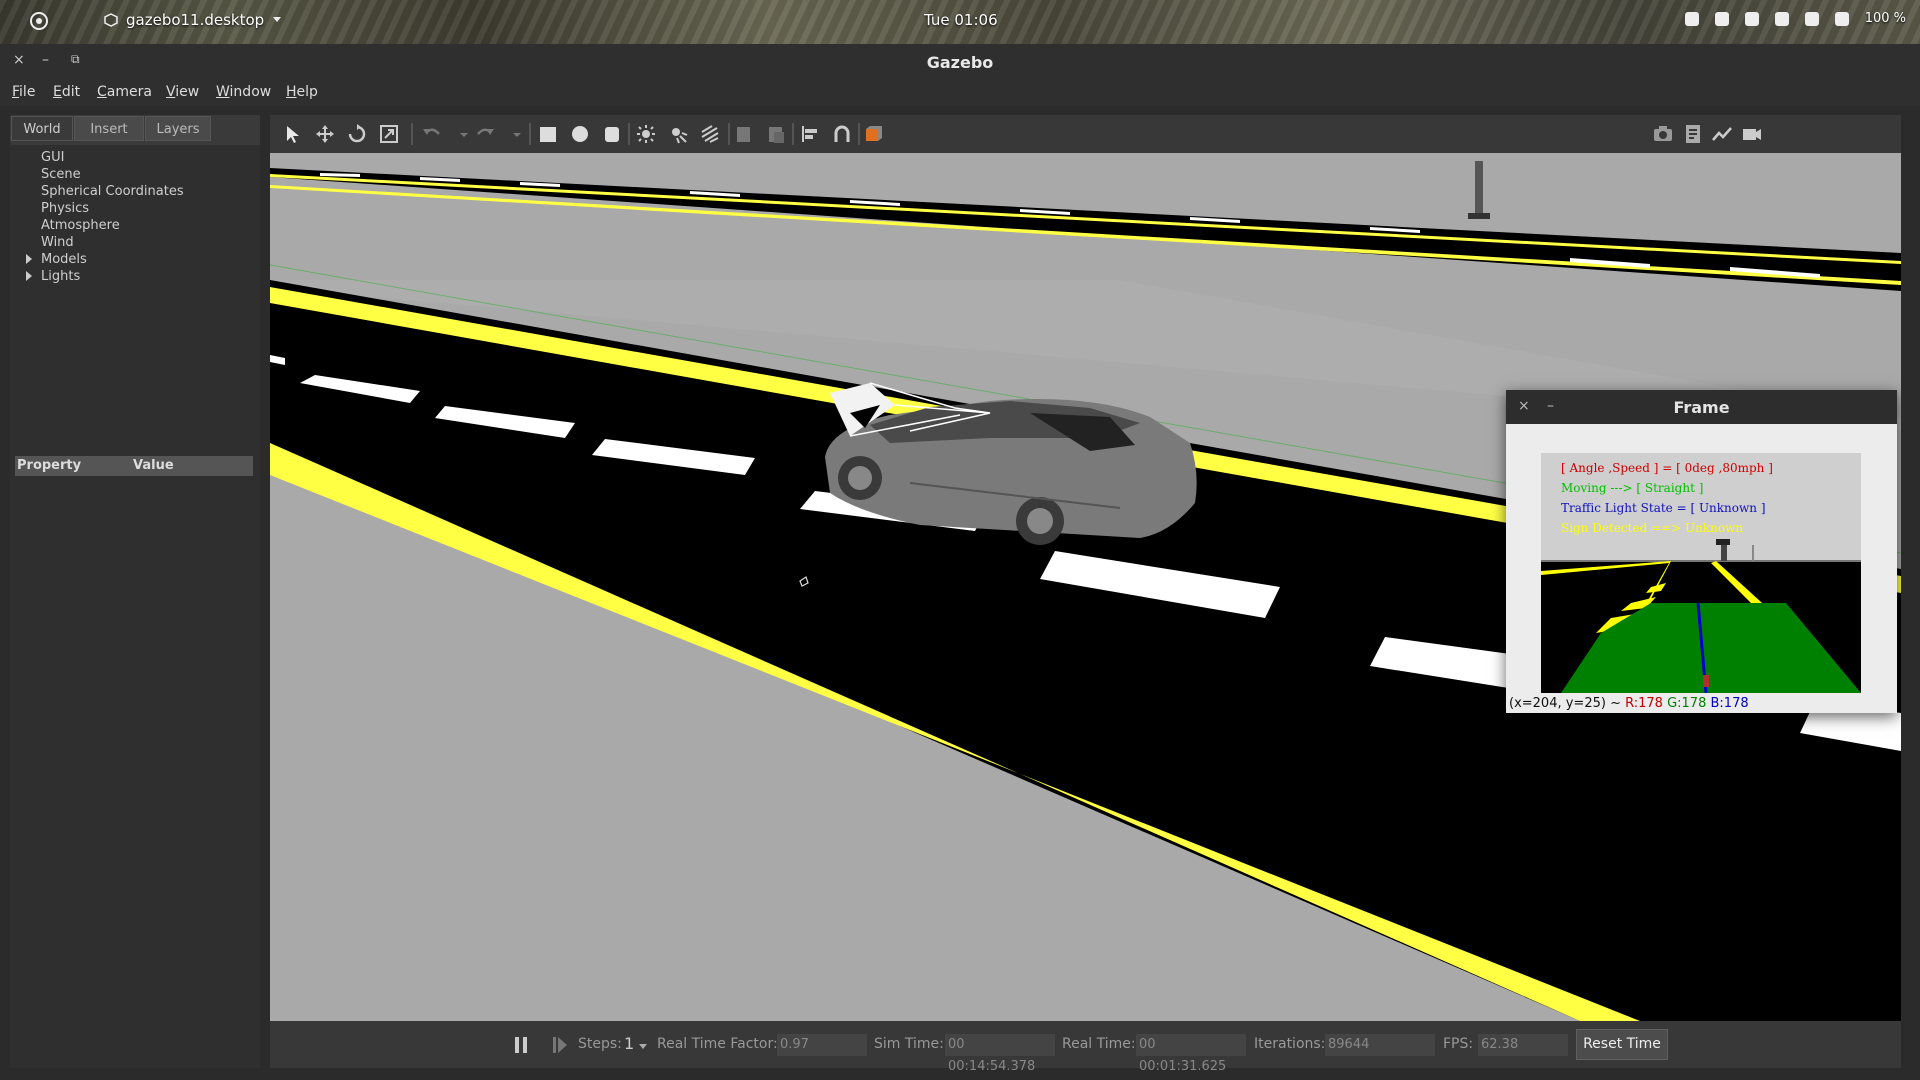 This screenshot has width=1920, height=1080. Describe the element at coordinates (178, 128) in the screenshot. I see `tab-layers: Layers` at that location.